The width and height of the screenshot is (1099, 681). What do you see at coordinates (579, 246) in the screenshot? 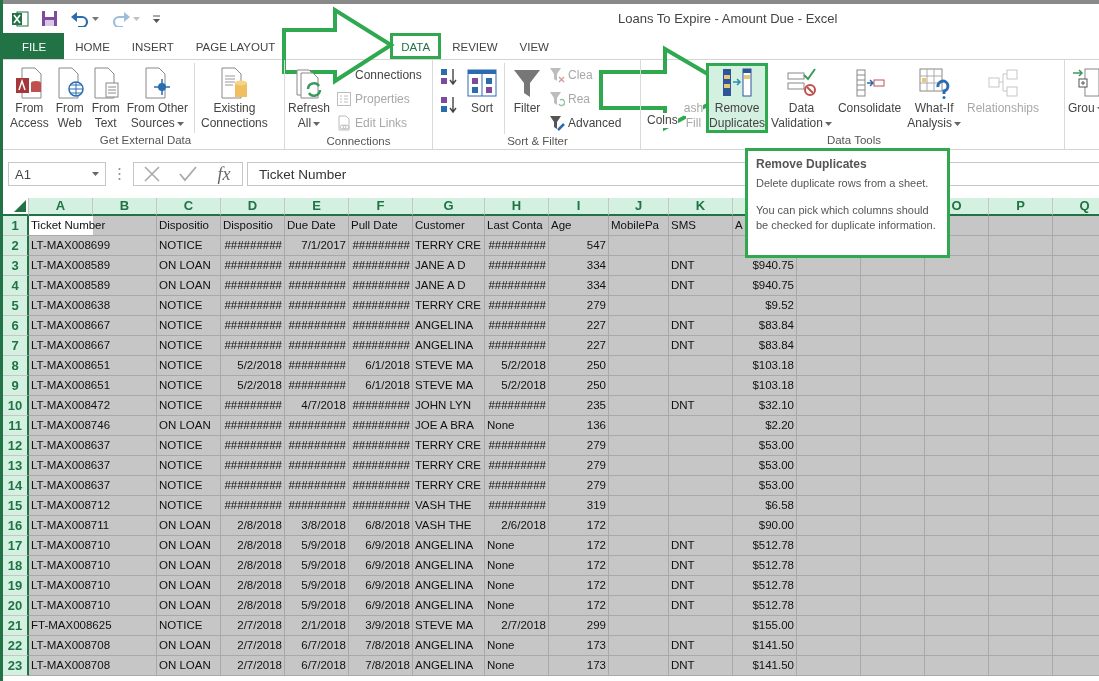
I see `table-cell: 547` at bounding box center [579, 246].